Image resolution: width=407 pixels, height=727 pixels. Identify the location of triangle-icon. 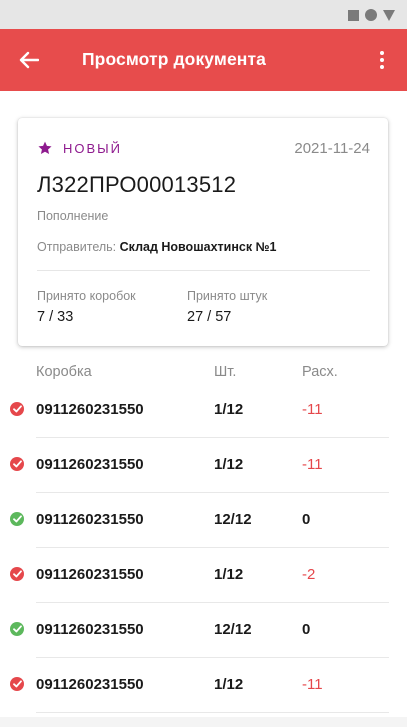
(389, 15).